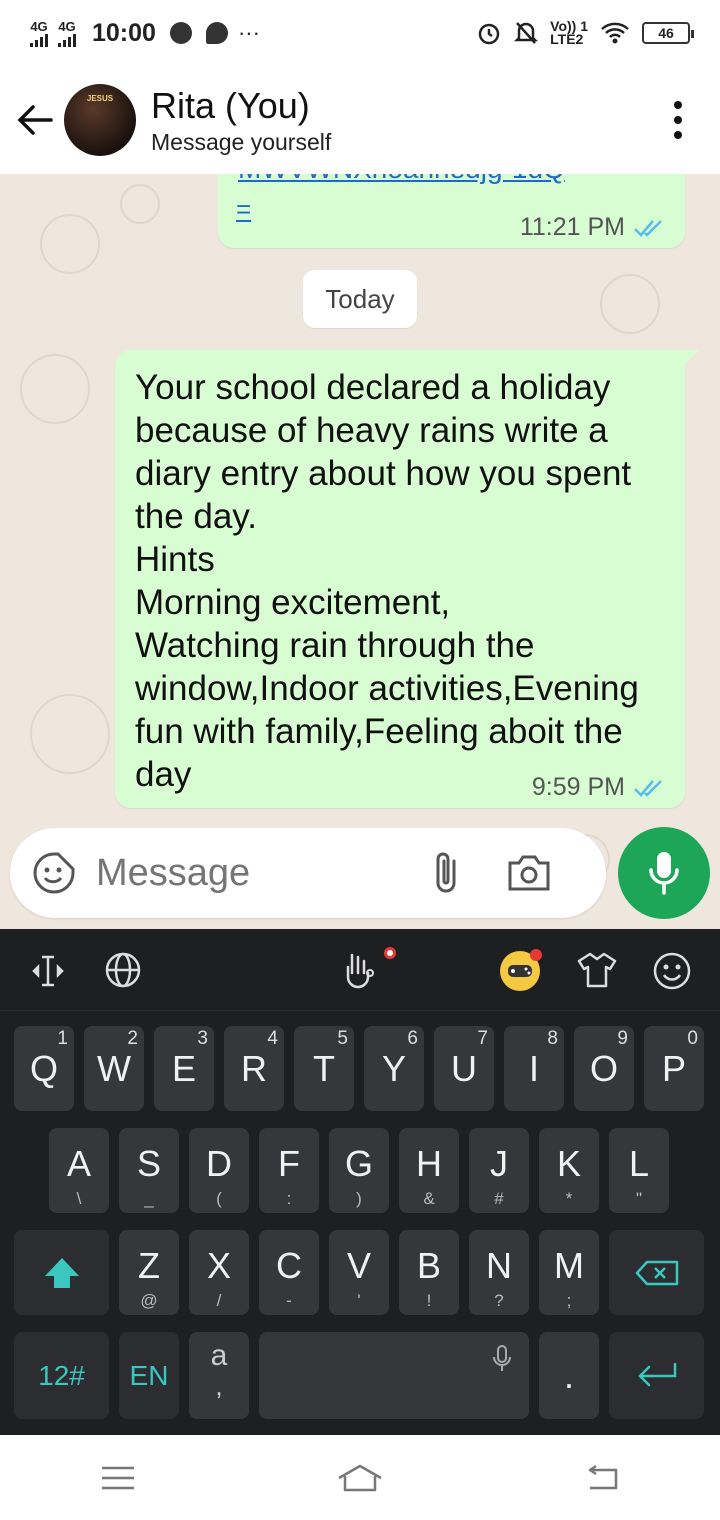 This screenshot has width=720, height=1520. What do you see at coordinates (54, 873) in the screenshot?
I see `sticker-icon` at bounding box center [54, 873].